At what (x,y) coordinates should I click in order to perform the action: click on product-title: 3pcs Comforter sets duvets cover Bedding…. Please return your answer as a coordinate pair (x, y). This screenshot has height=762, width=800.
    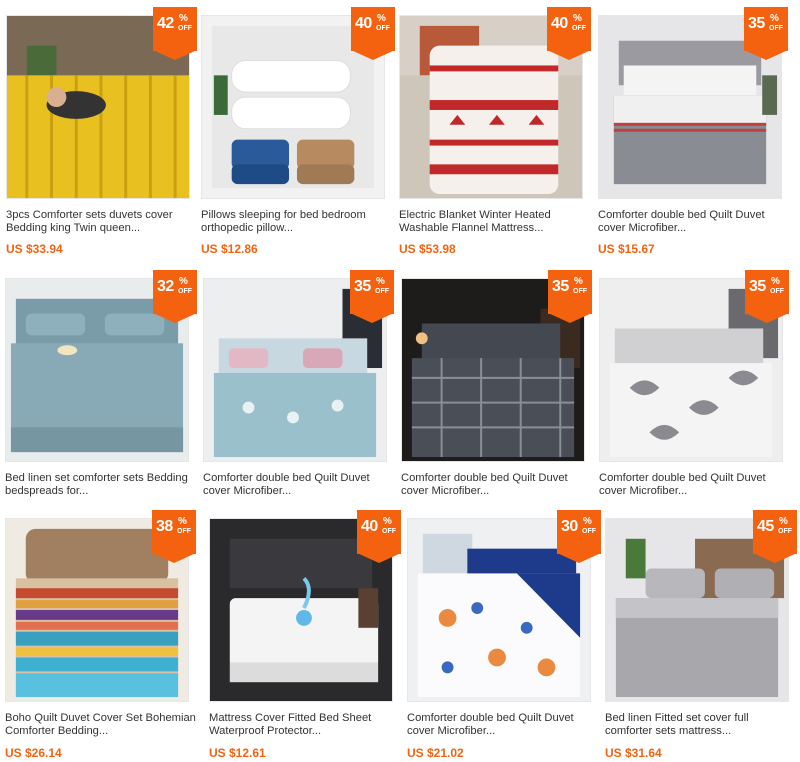
    Looking at the image, I should click on (104, 222).